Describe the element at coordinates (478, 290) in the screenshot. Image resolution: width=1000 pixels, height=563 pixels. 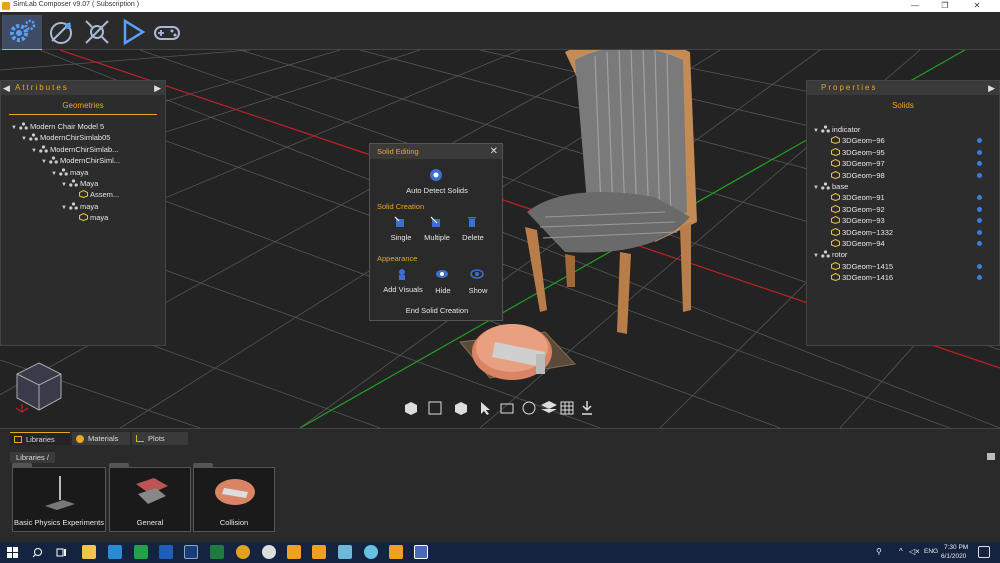
I see `show-button: Show` at that location.